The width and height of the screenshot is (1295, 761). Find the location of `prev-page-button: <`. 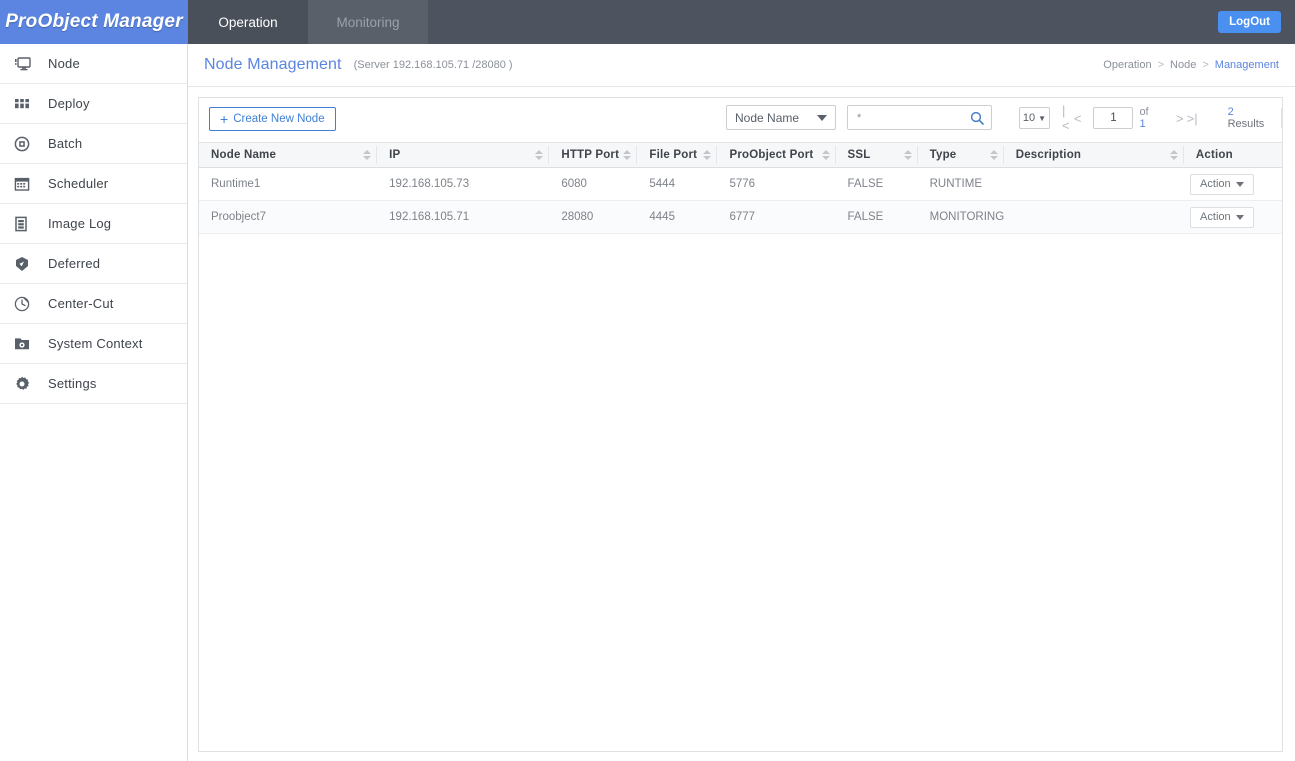

prev-page-button: < is located at coordinates (1078, 118).